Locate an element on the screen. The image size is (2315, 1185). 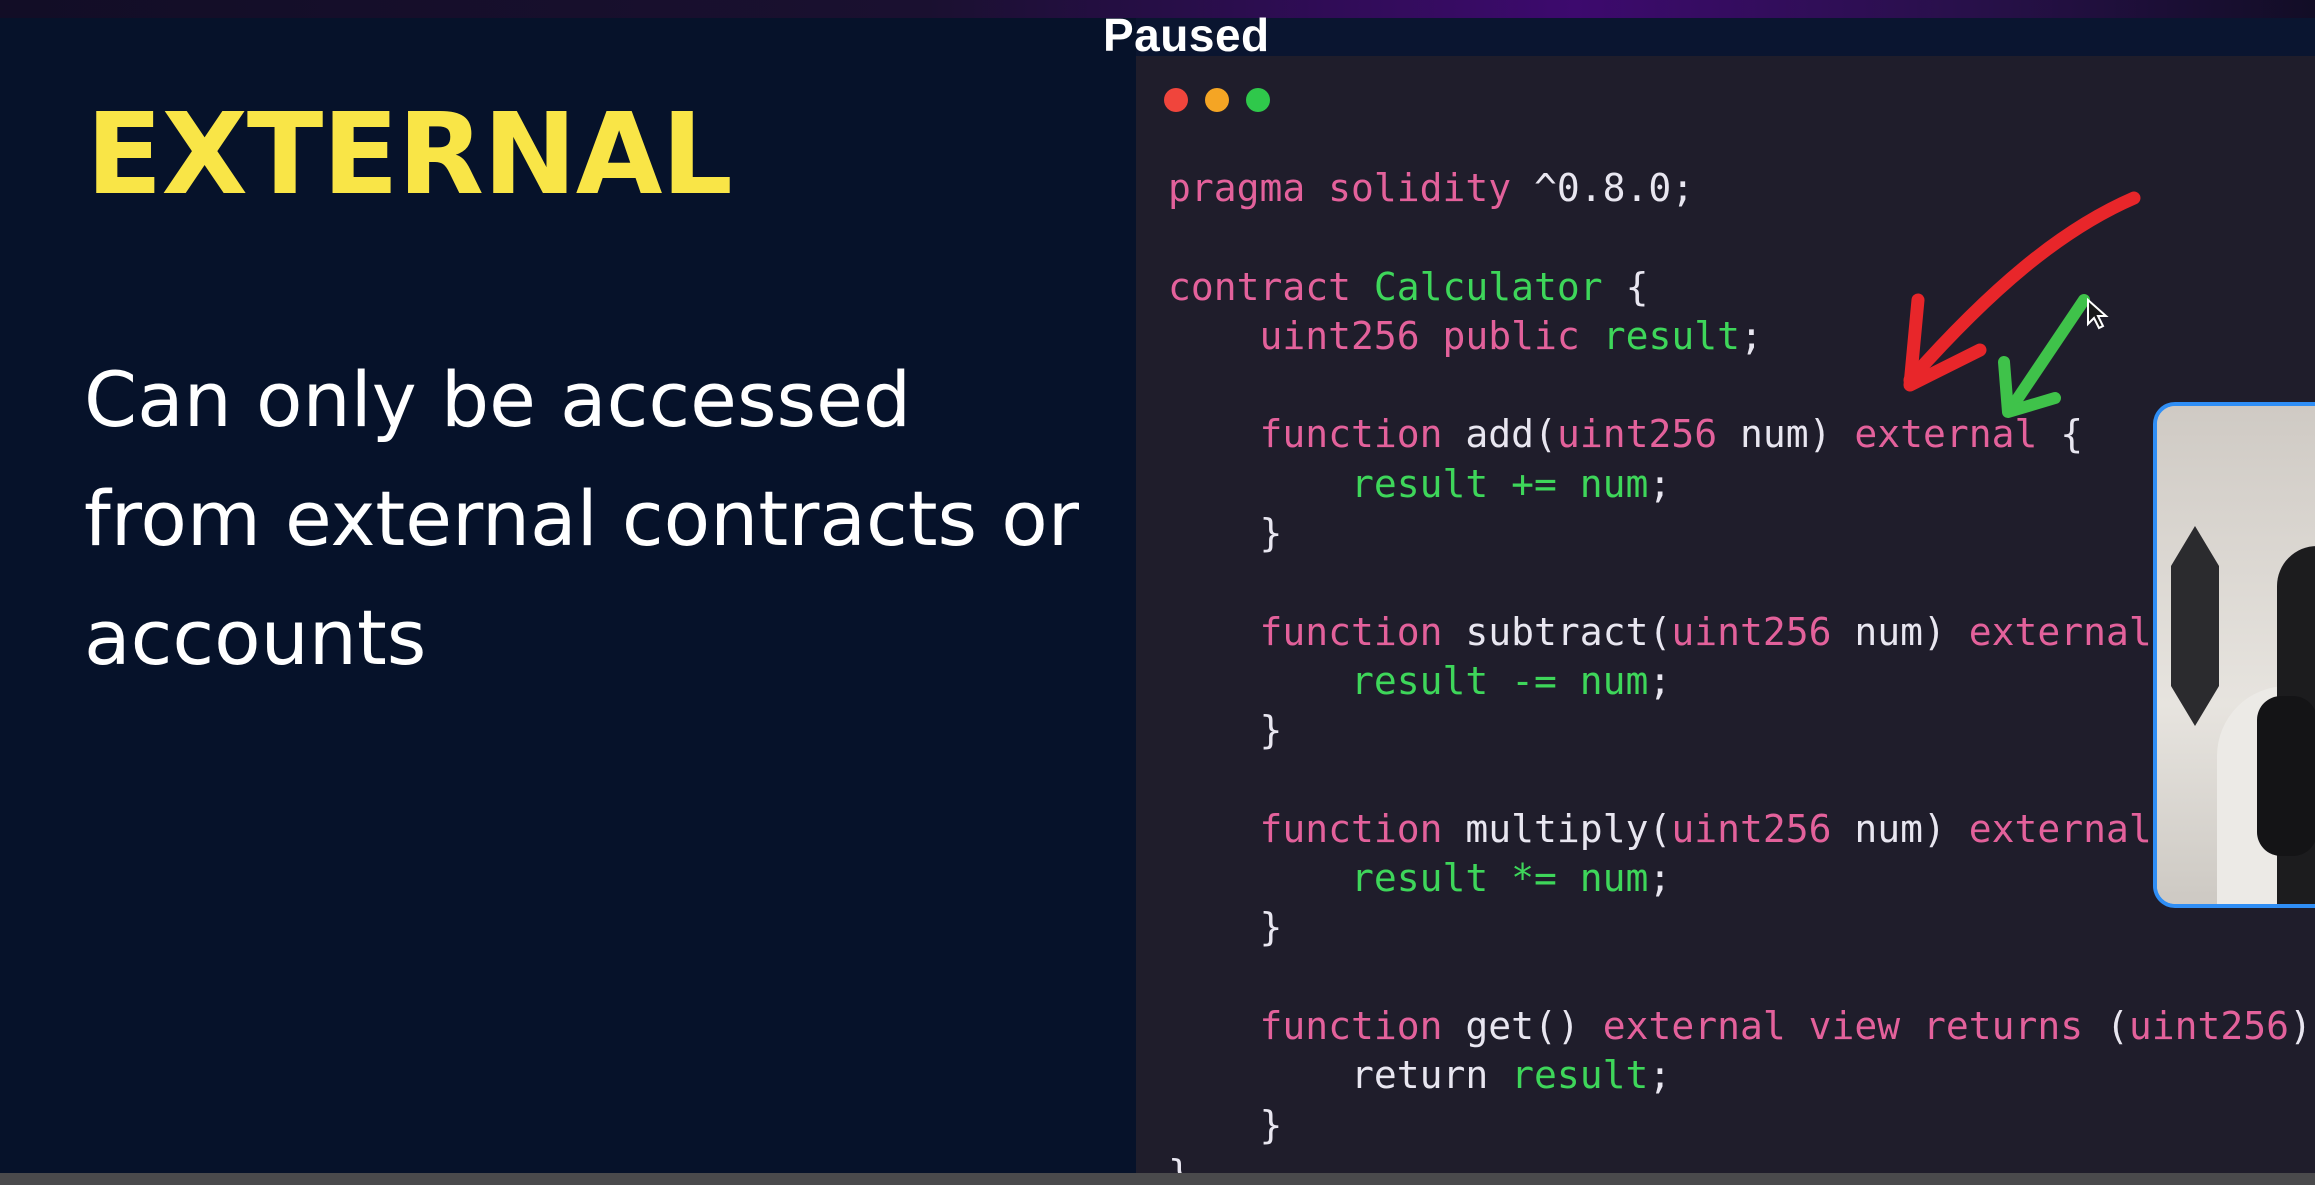
microphone-icon is located at coordinates (2286, 776).